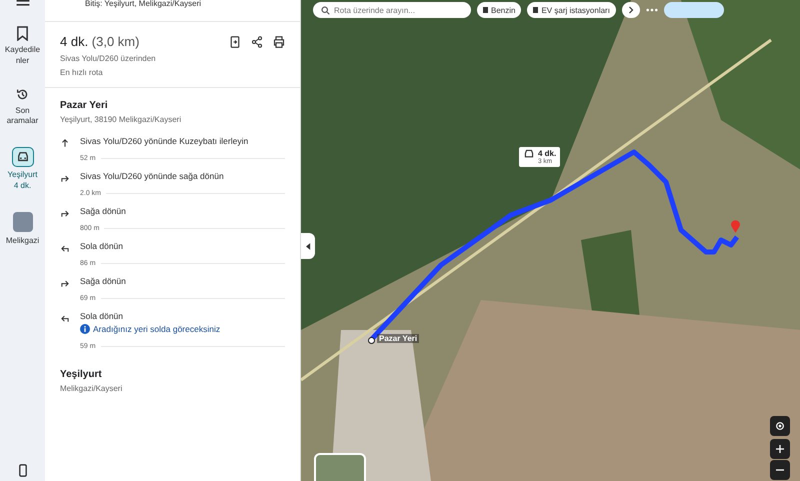 The width and height of the screenshot is (800, 481). What do you see at coordinates (182, 176) in the screenshot?
I see `step-instruction: Sivas Yolu/D260 yönünde sağa dönün` at bounding box center [182, 176].